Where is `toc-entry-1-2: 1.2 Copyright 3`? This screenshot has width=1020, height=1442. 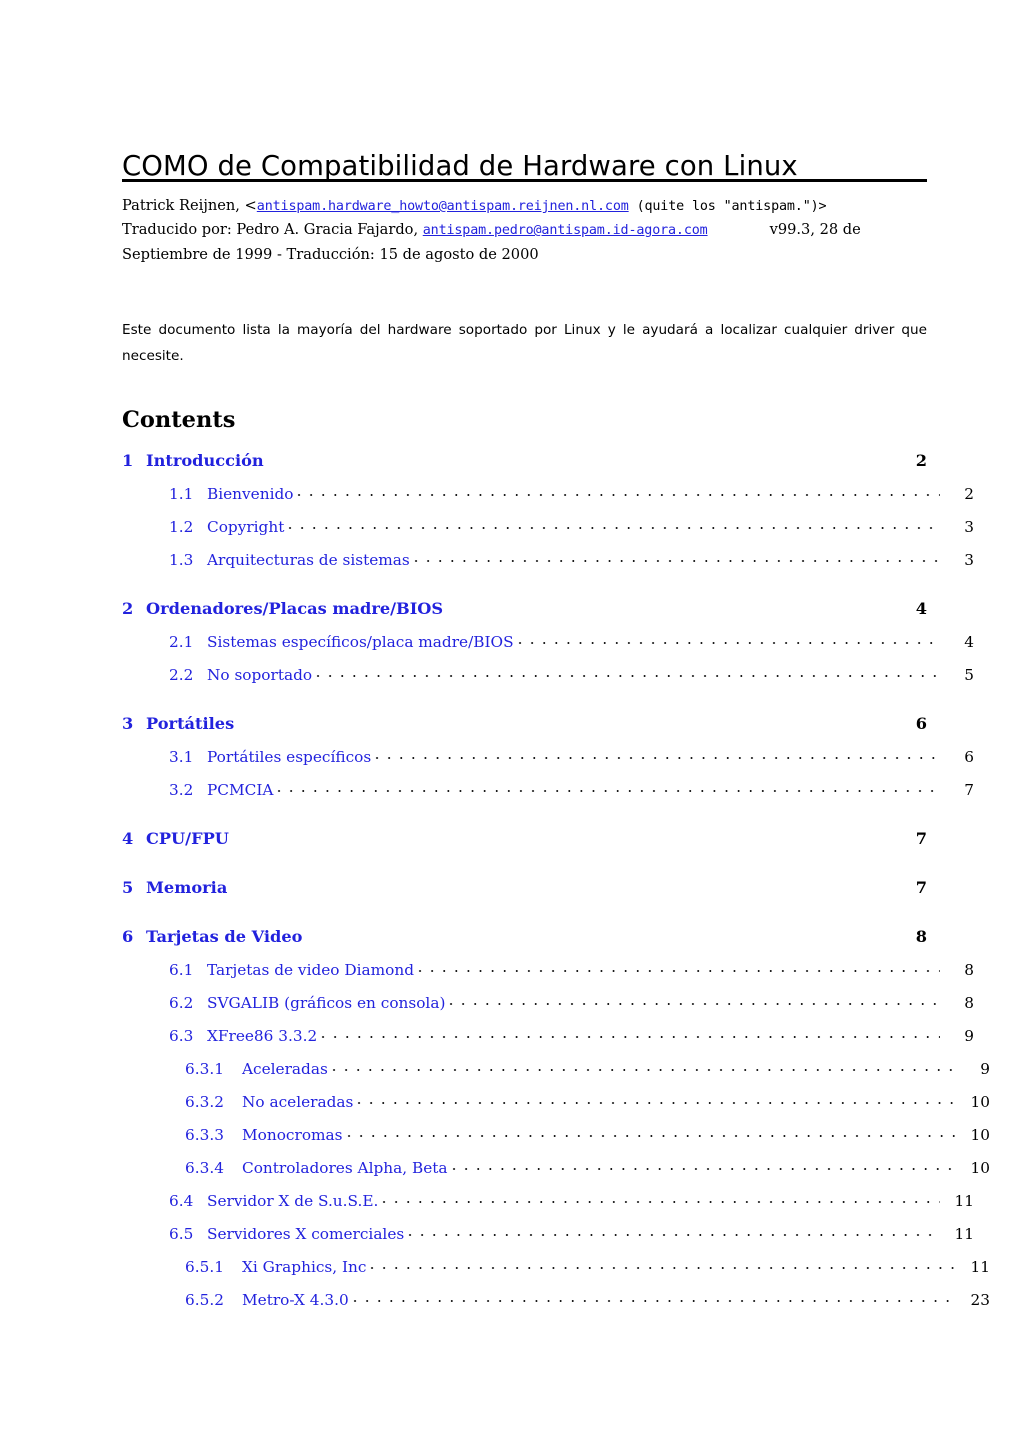 toc-entry-1-2: 1.2 Copyright 3 is located at coordinates (548, 527).